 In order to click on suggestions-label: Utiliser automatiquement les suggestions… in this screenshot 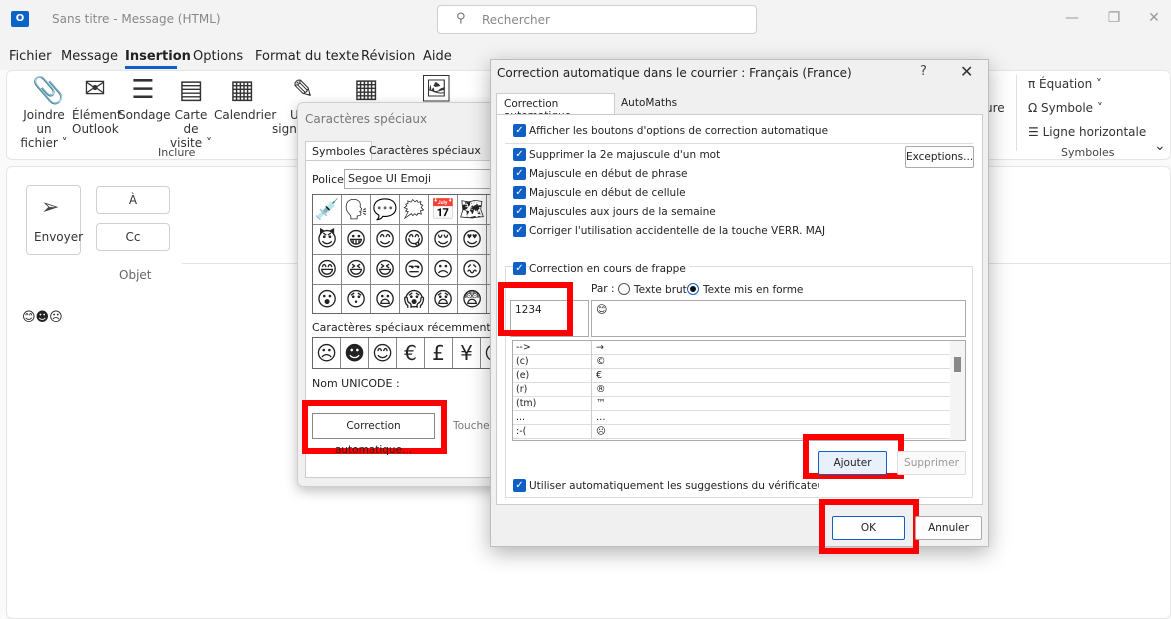, I will do `click(674, 486)`.